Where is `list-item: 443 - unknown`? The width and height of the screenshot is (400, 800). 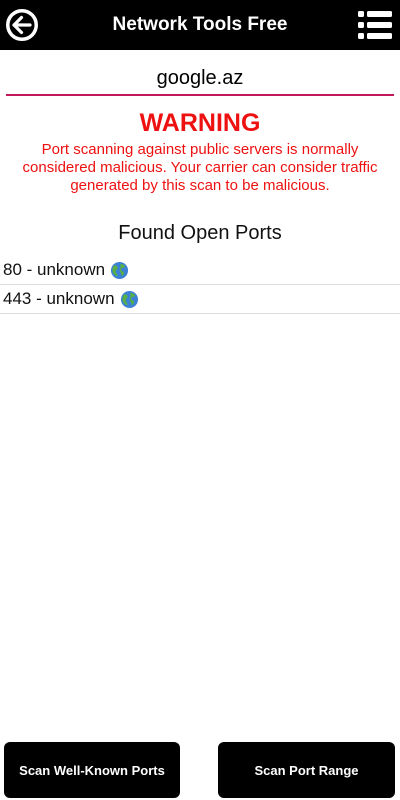 list-item: 443 - unknown is located at coordinates (200, 299).